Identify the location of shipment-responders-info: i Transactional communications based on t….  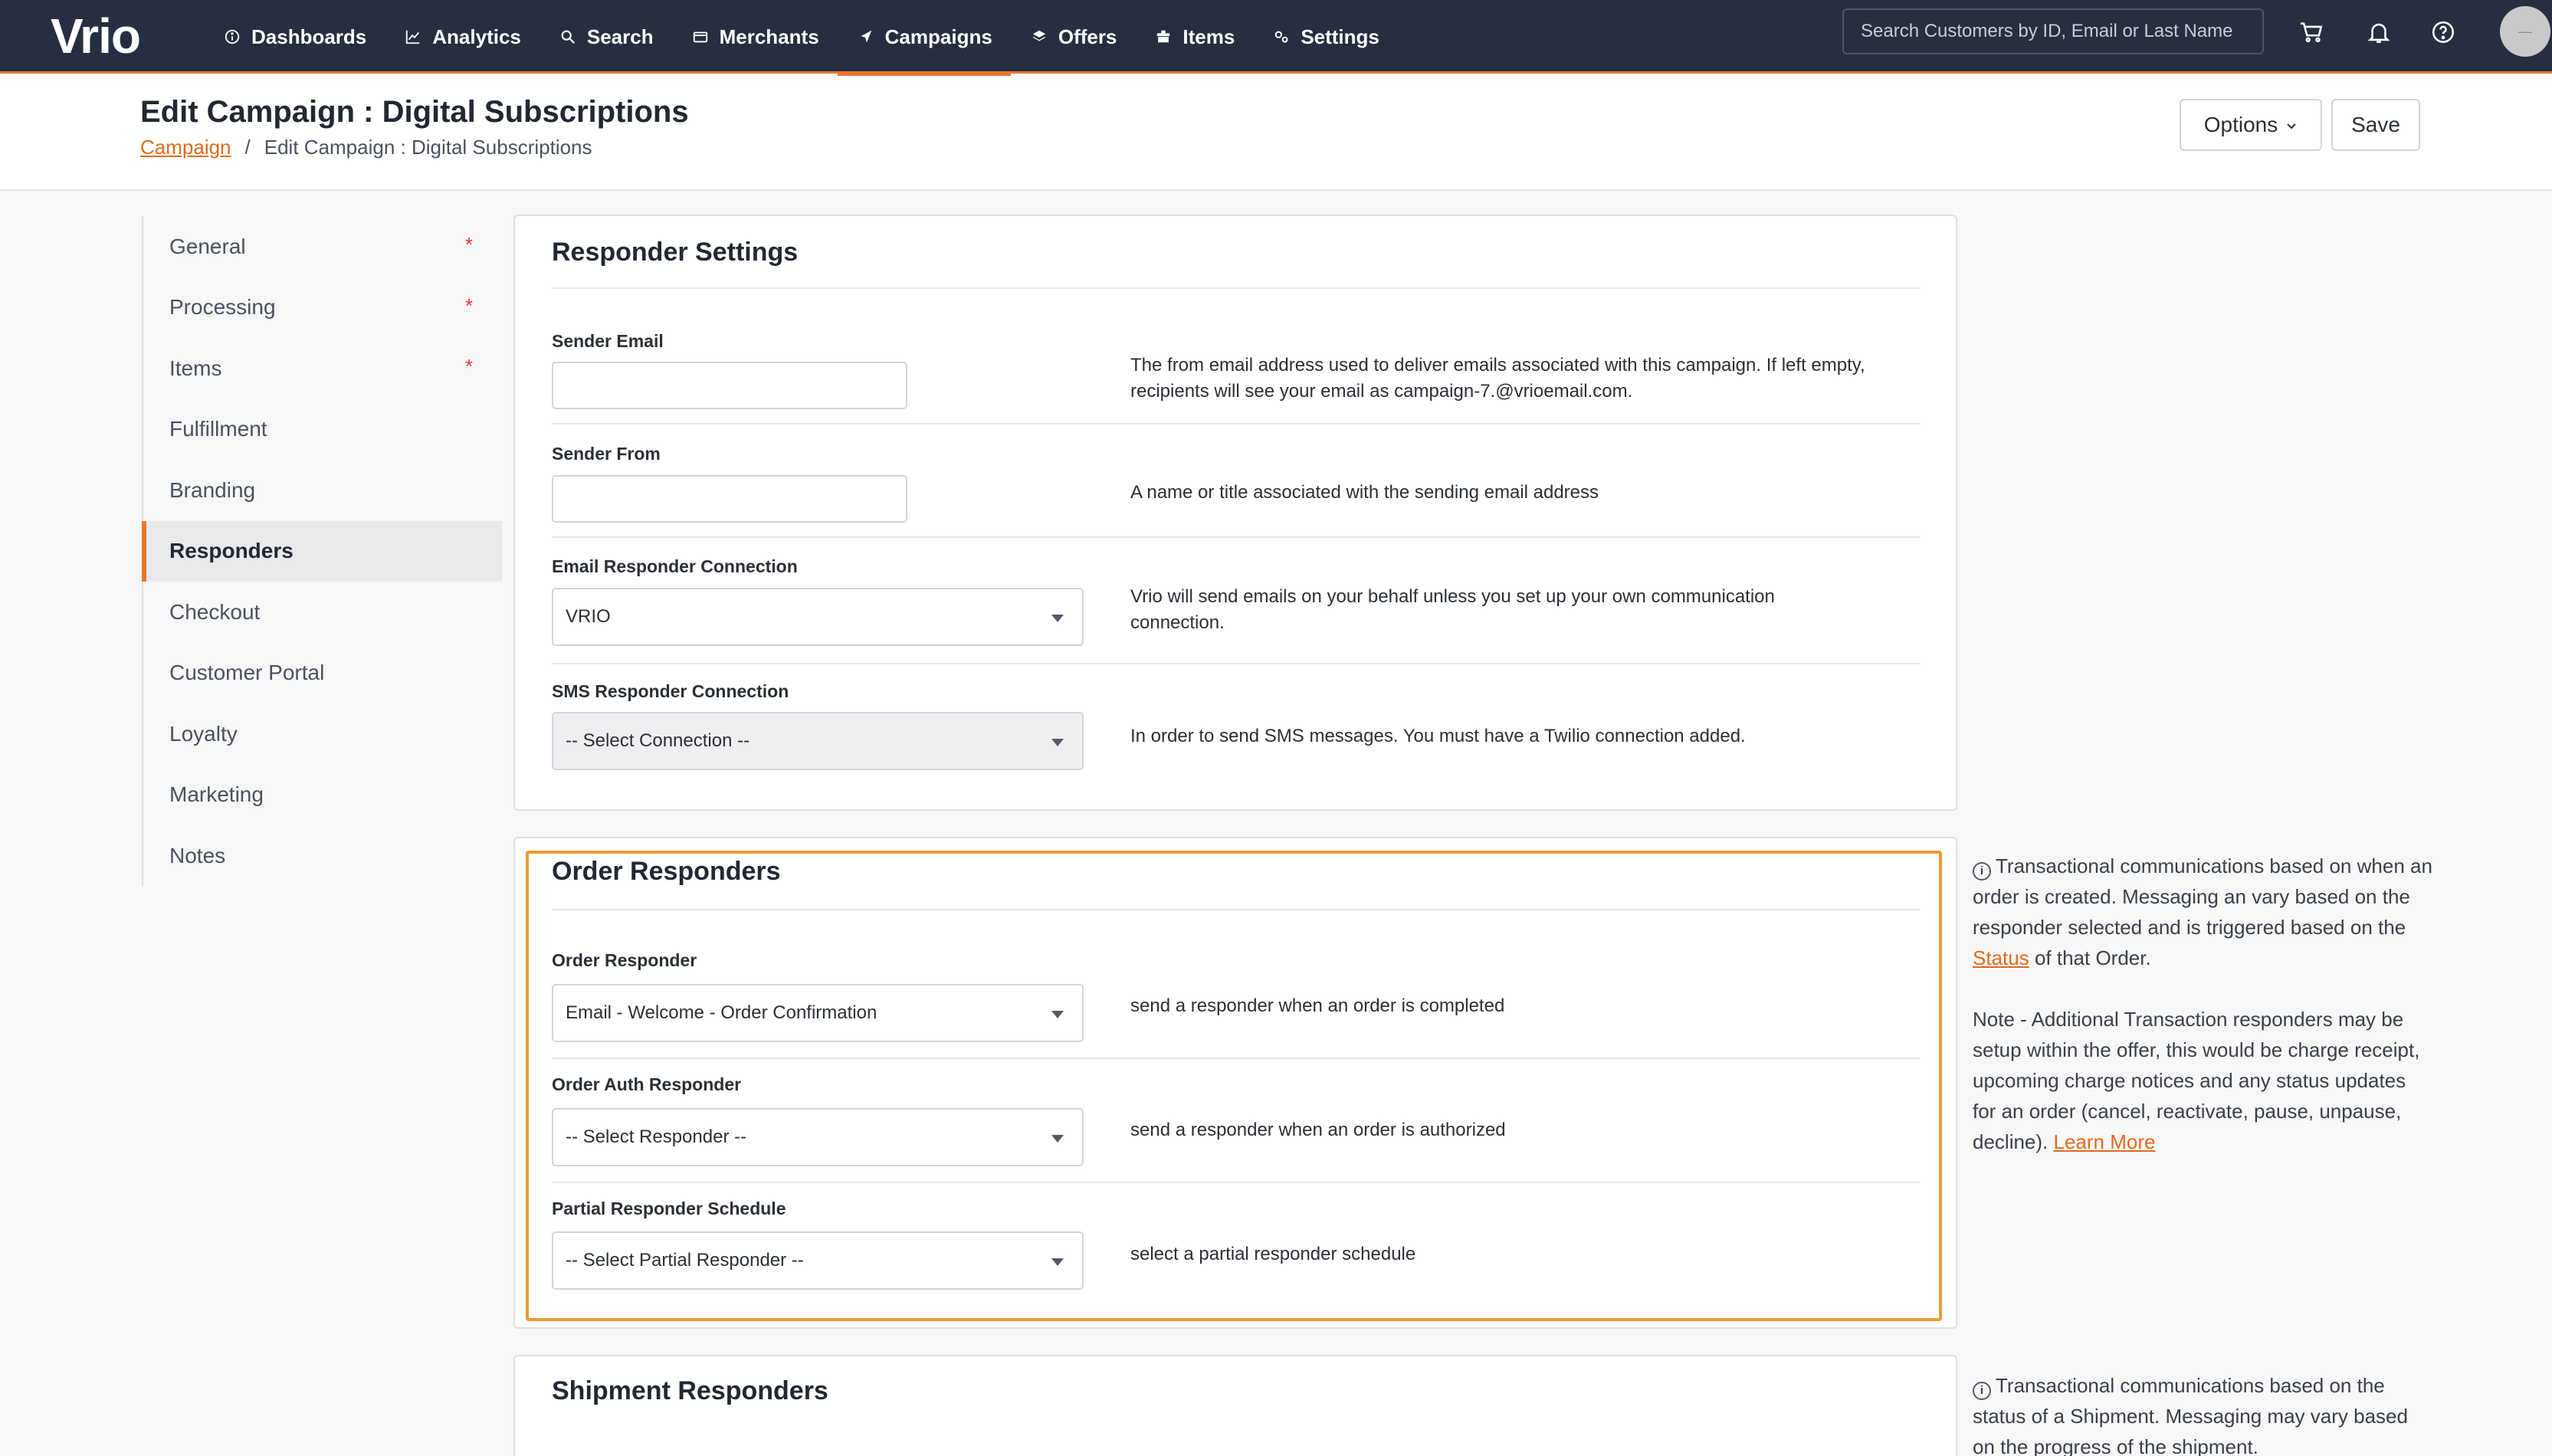
(2202, 1413).